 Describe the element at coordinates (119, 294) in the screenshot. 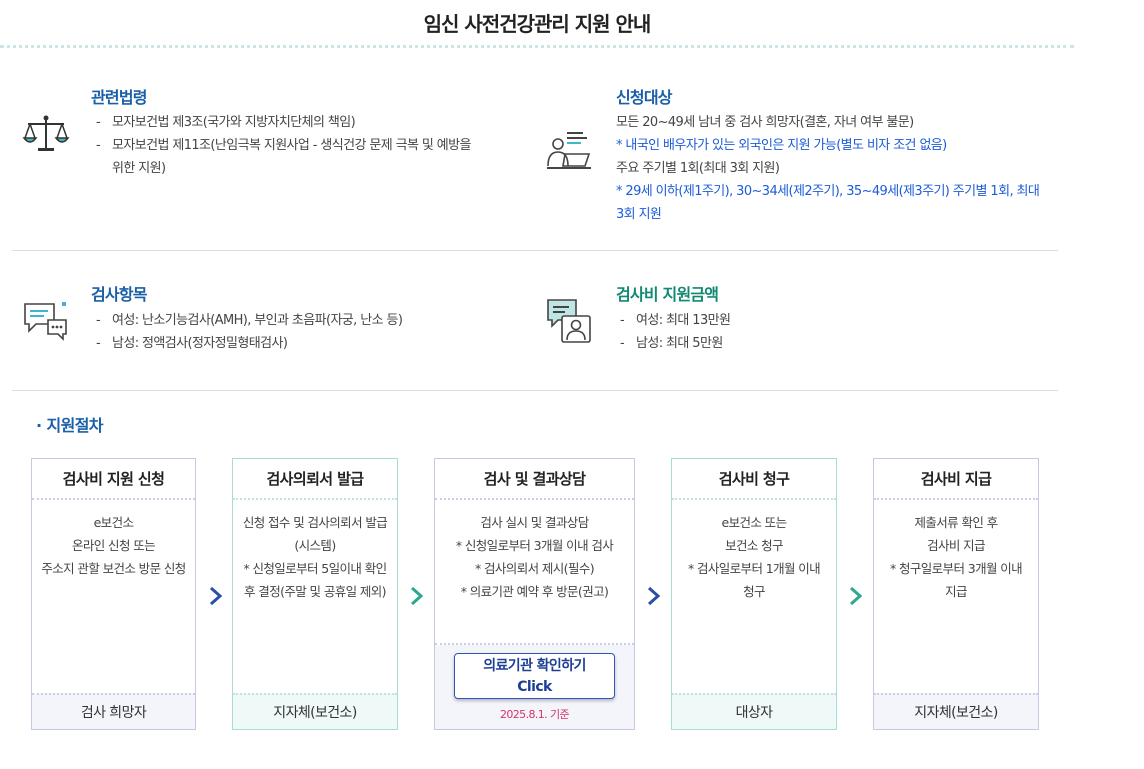

I see `tests-heading: 검사항목` at that location.